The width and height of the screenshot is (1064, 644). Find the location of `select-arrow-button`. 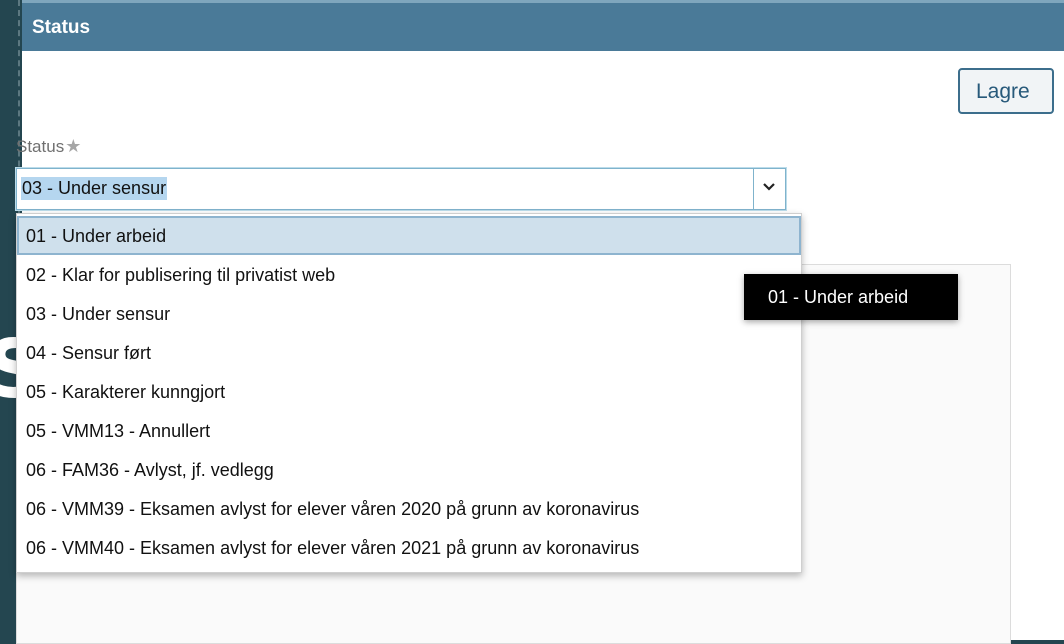

select-arrow-button is located at coordinates (769, 189).